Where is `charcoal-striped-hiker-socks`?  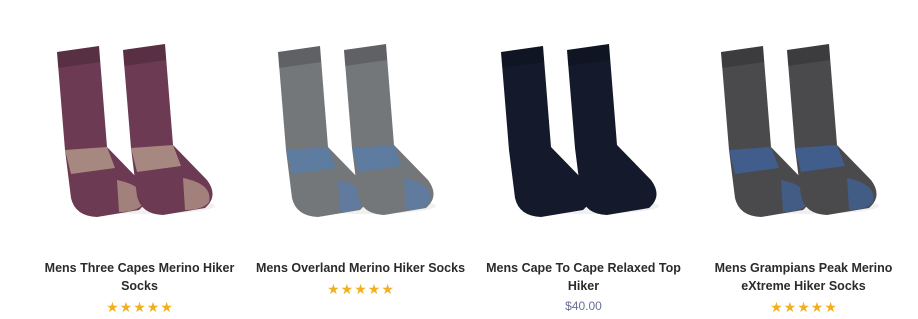
charcoal-striped-hiker-socks is located at coordinates (800, 130).